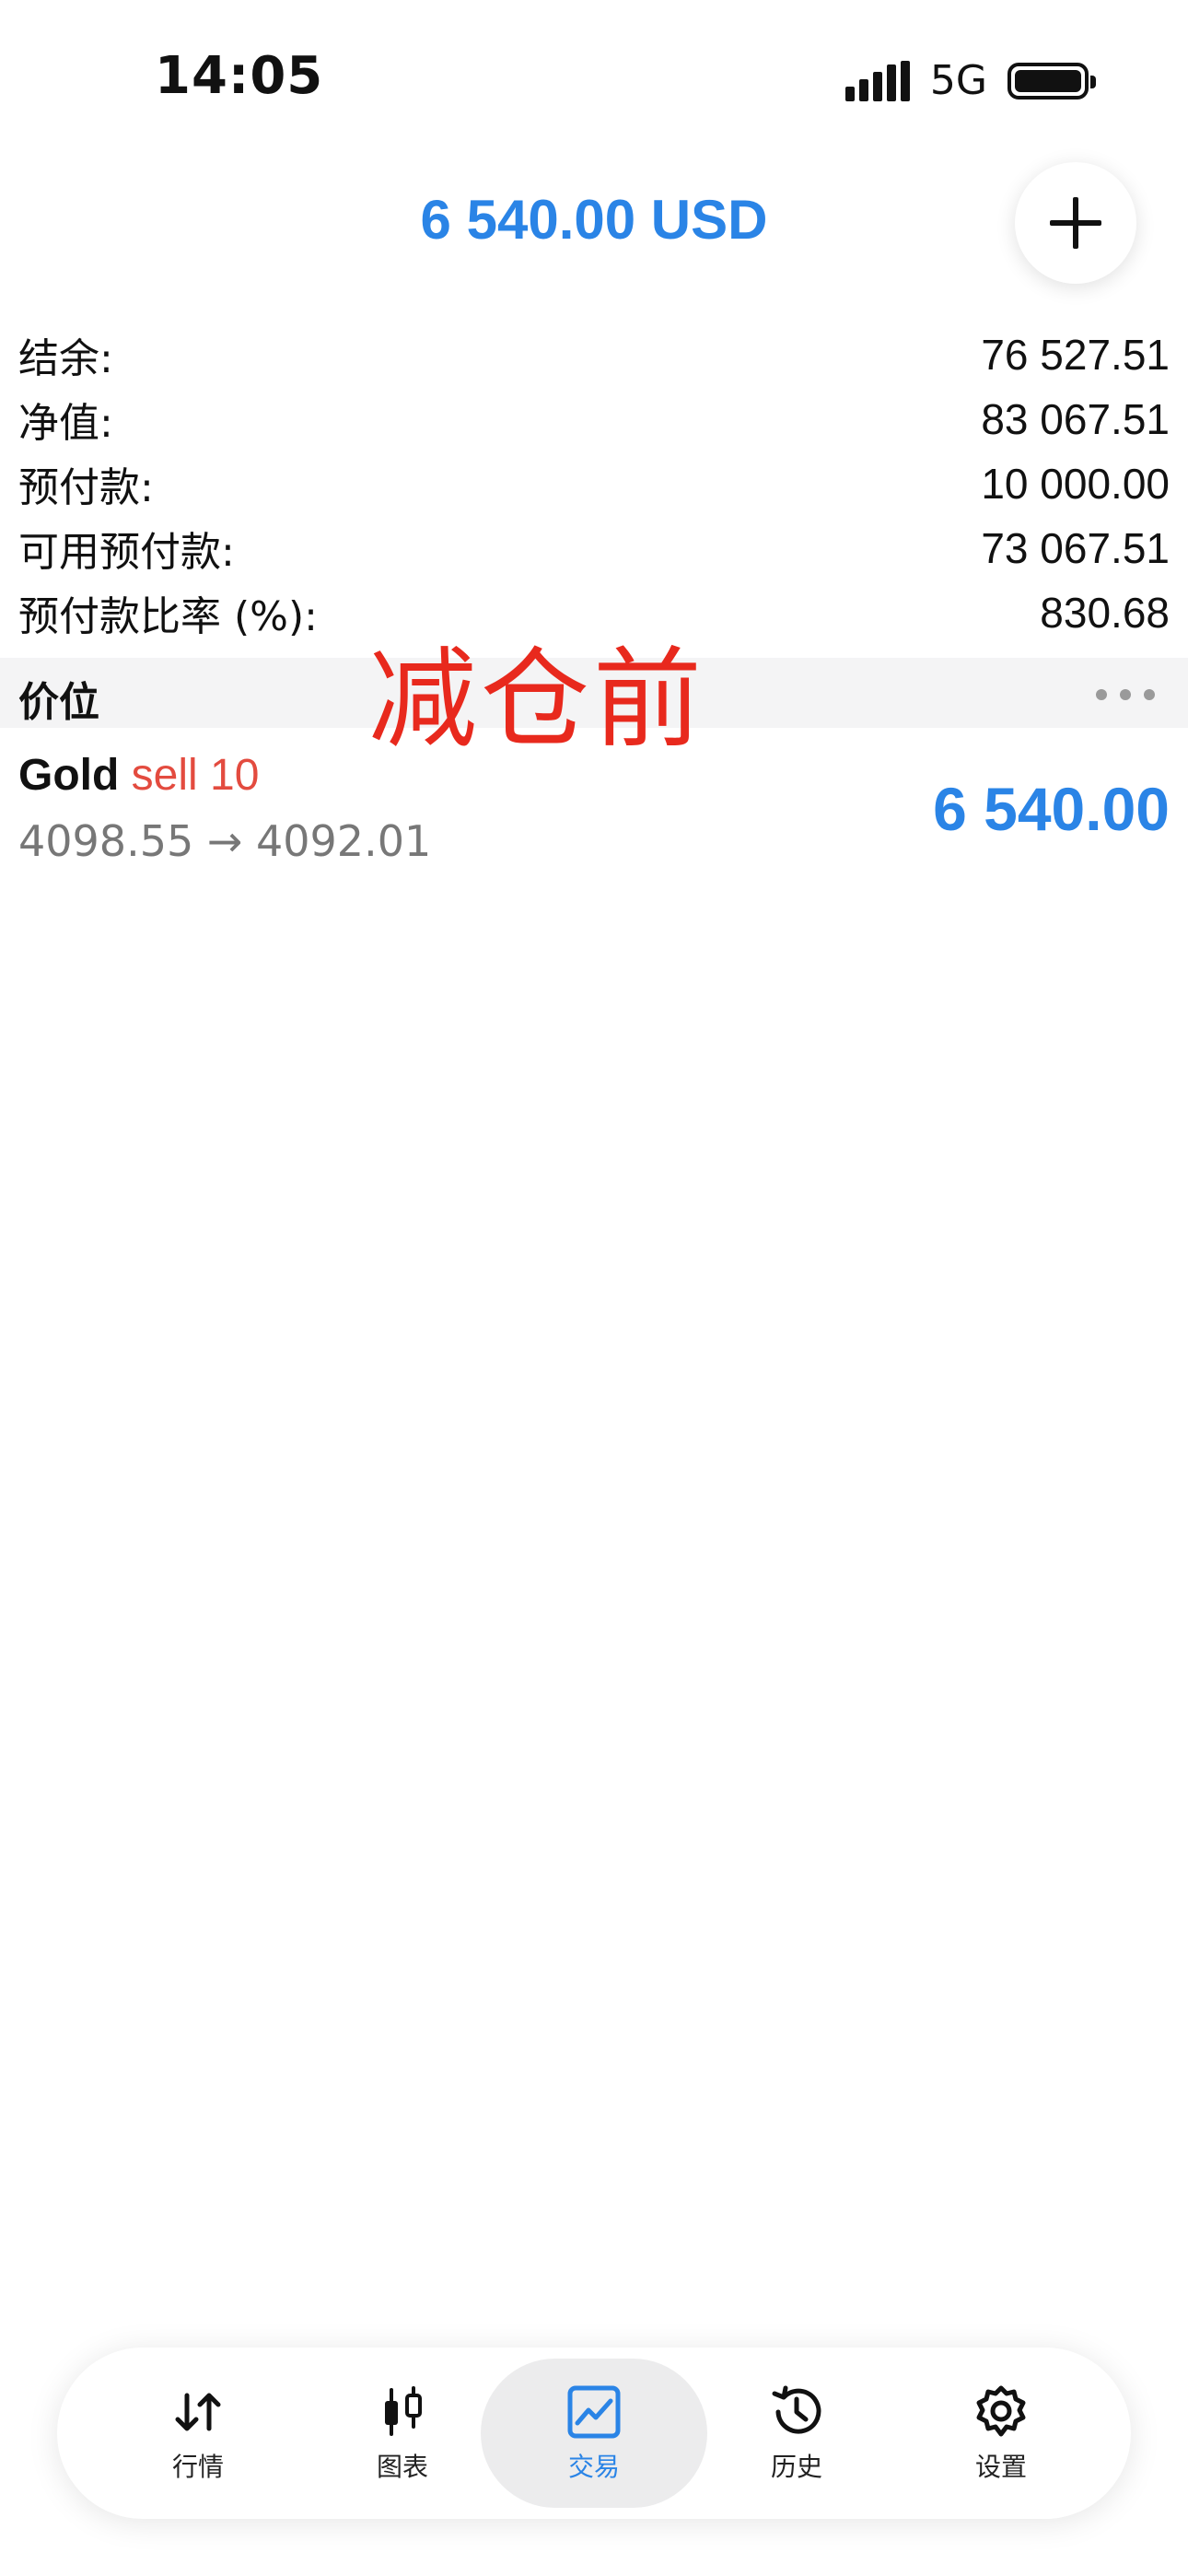  What do you see at coordinates (1051, 81) in the screenshot?
I see `battery-icon` at bounding box center [1051, 81].